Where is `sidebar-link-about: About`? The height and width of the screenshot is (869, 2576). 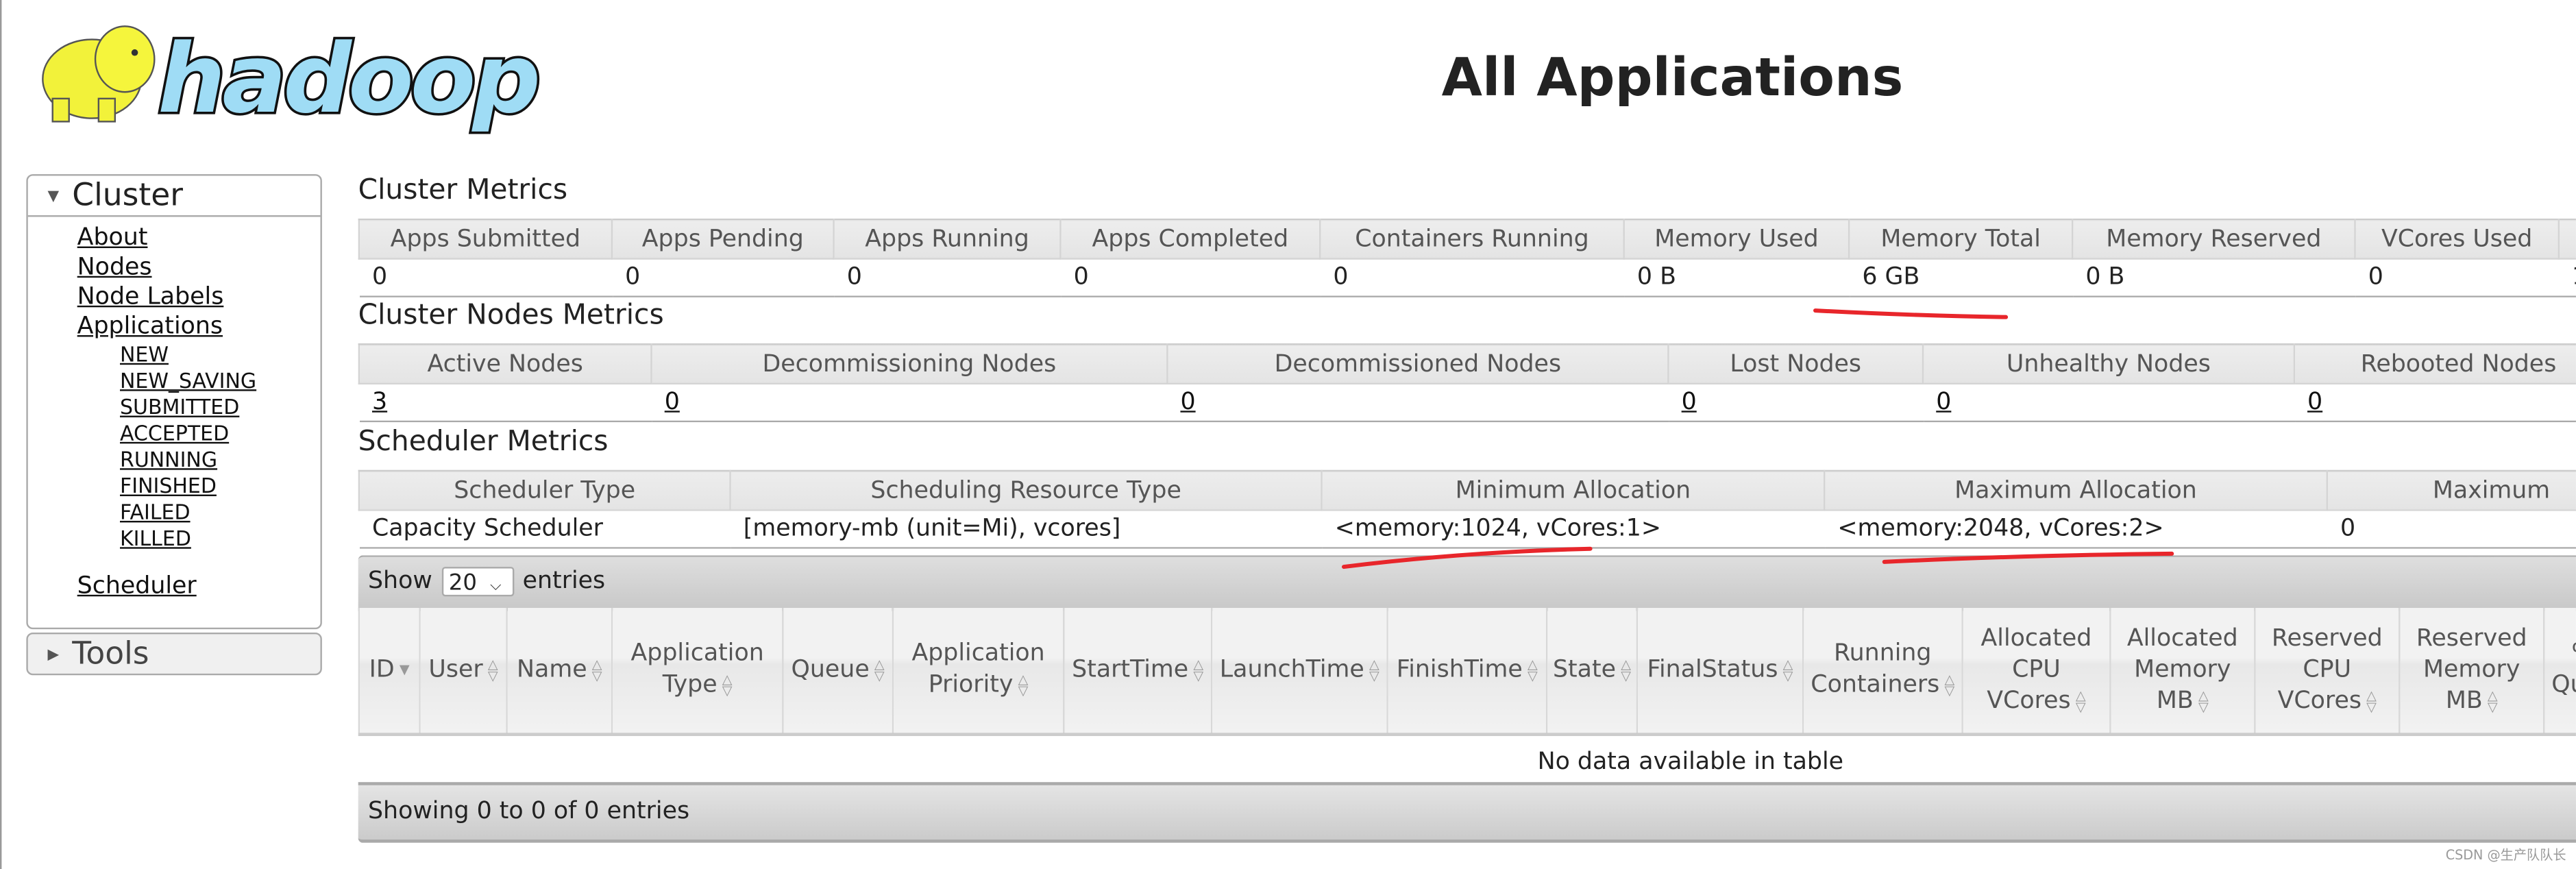 sidebar-link-about: About is located at coordinates (199, 238).